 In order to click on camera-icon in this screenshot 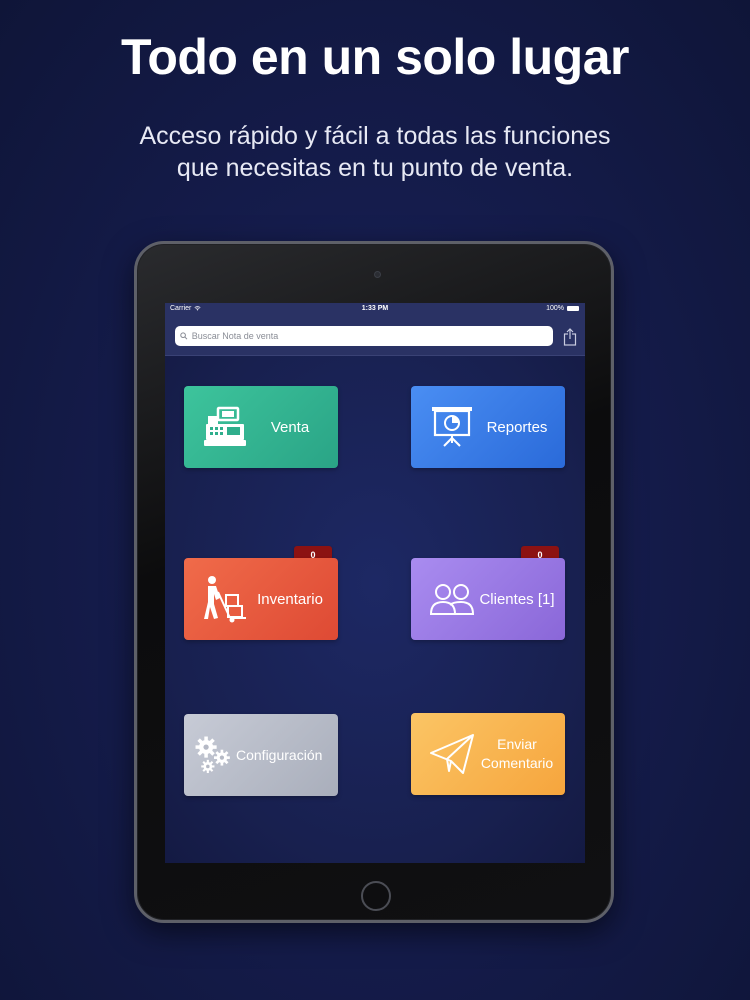, I will do `click(377, 274)`.